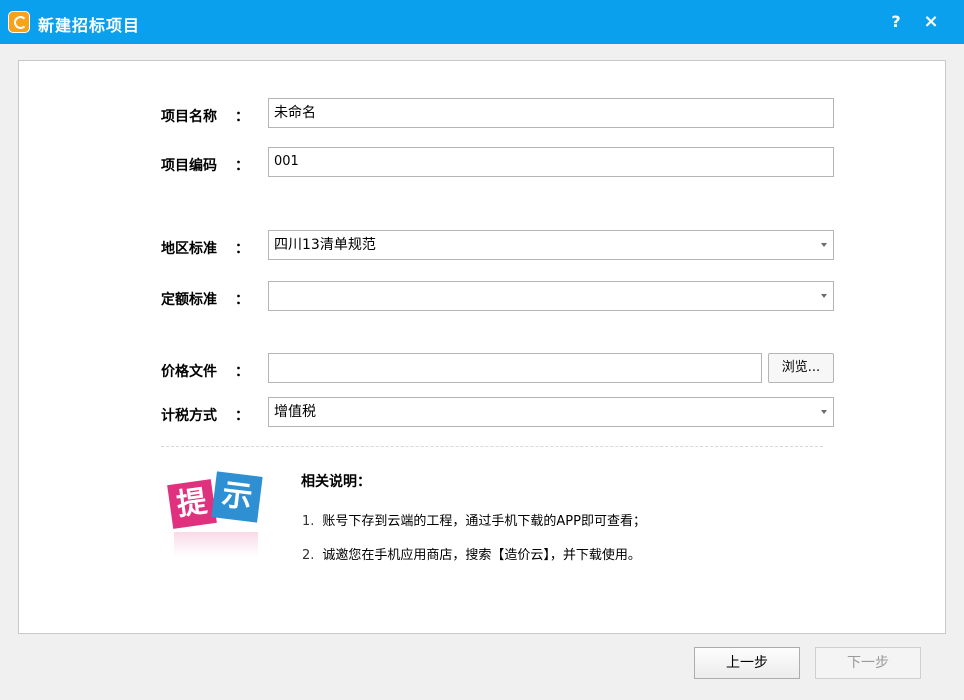 This screenshot has width=964, height=700. Describe the element at coordinates (308, 521) in the screenshot. I see `note-number: 1.` at that location.